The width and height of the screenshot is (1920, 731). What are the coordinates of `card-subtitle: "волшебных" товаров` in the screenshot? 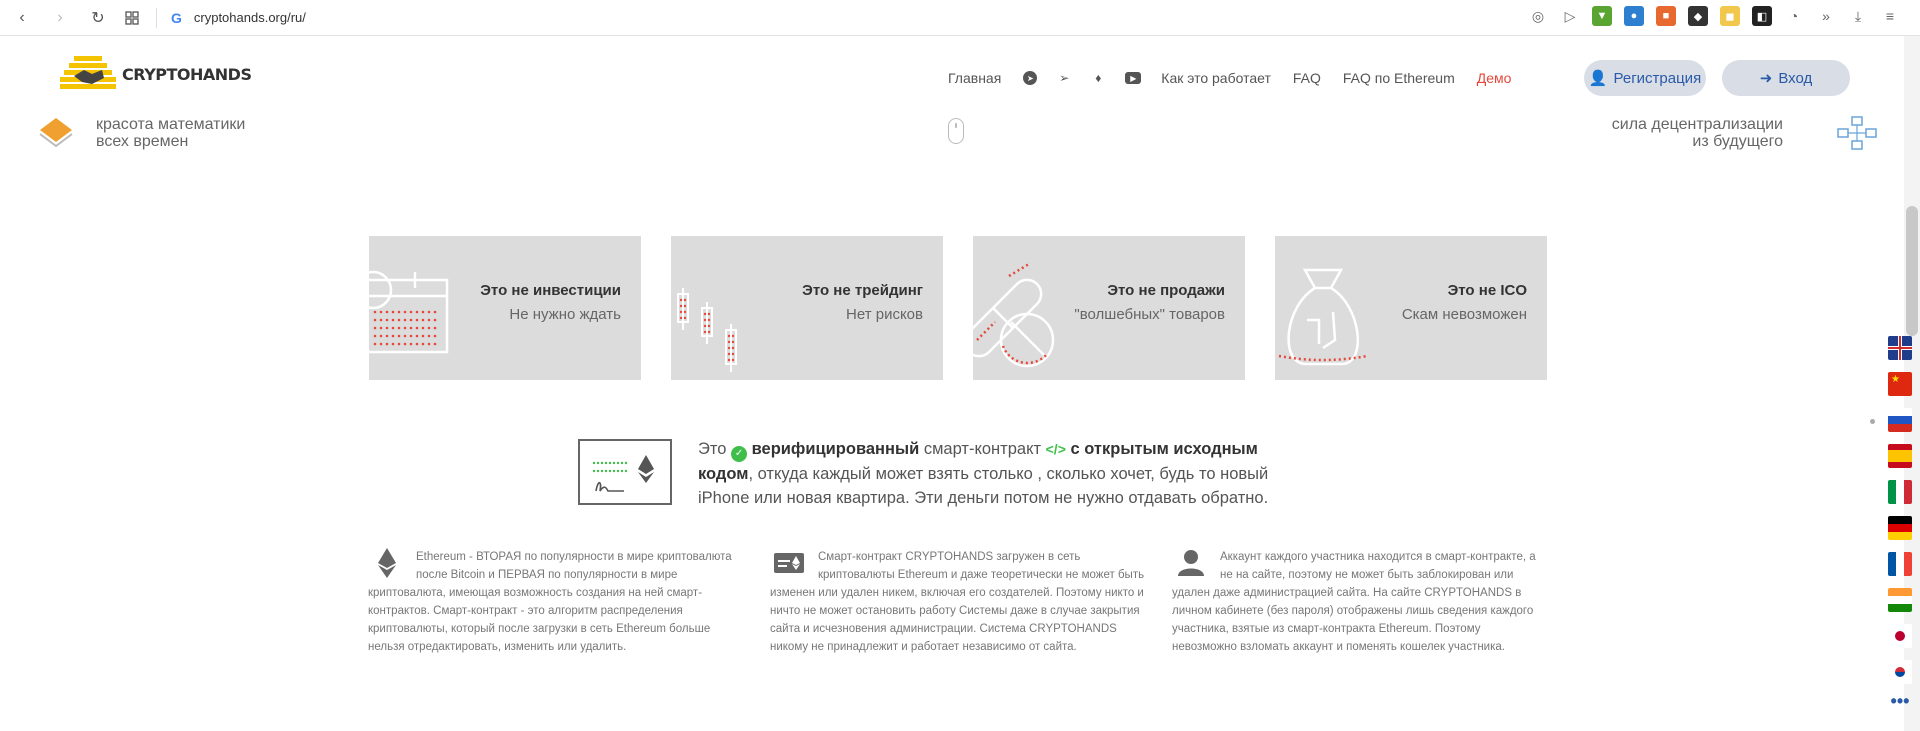 It's located at (1149, 314).